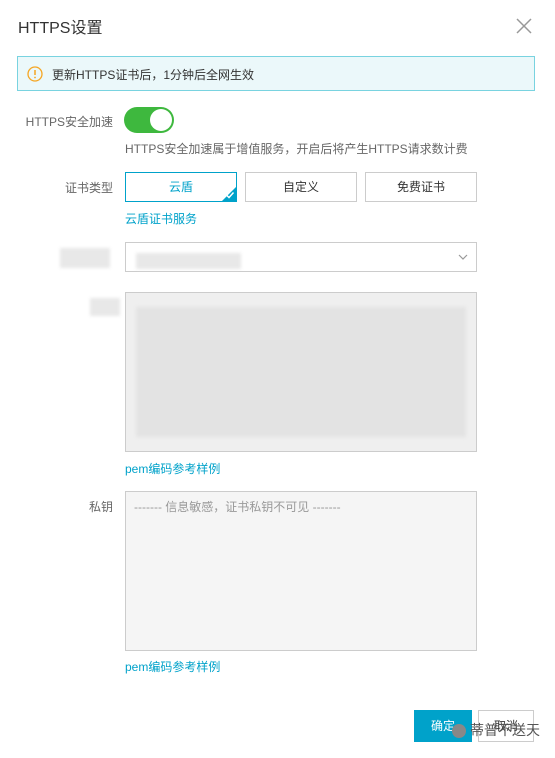  I want to click on certificate-select, so click(301, 257).